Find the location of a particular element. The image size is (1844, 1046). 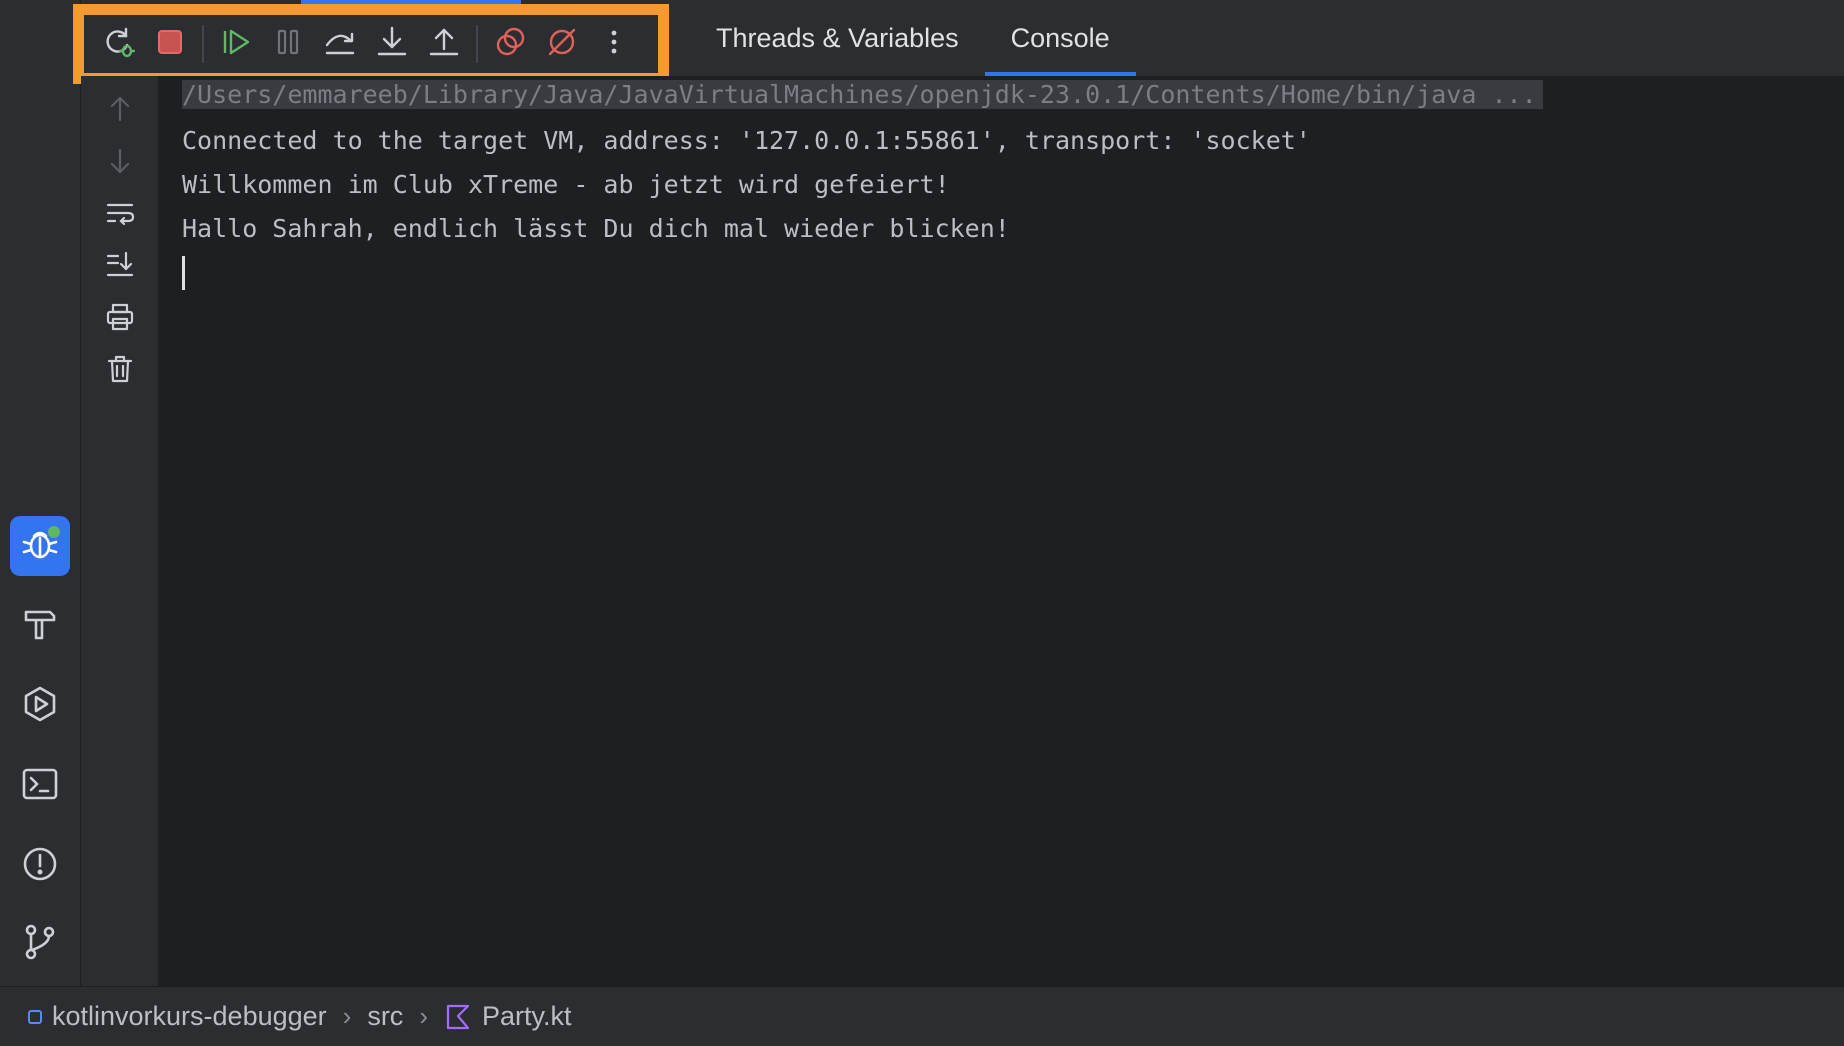

scroll-to-end-icon is located at coordinates (120, 267).